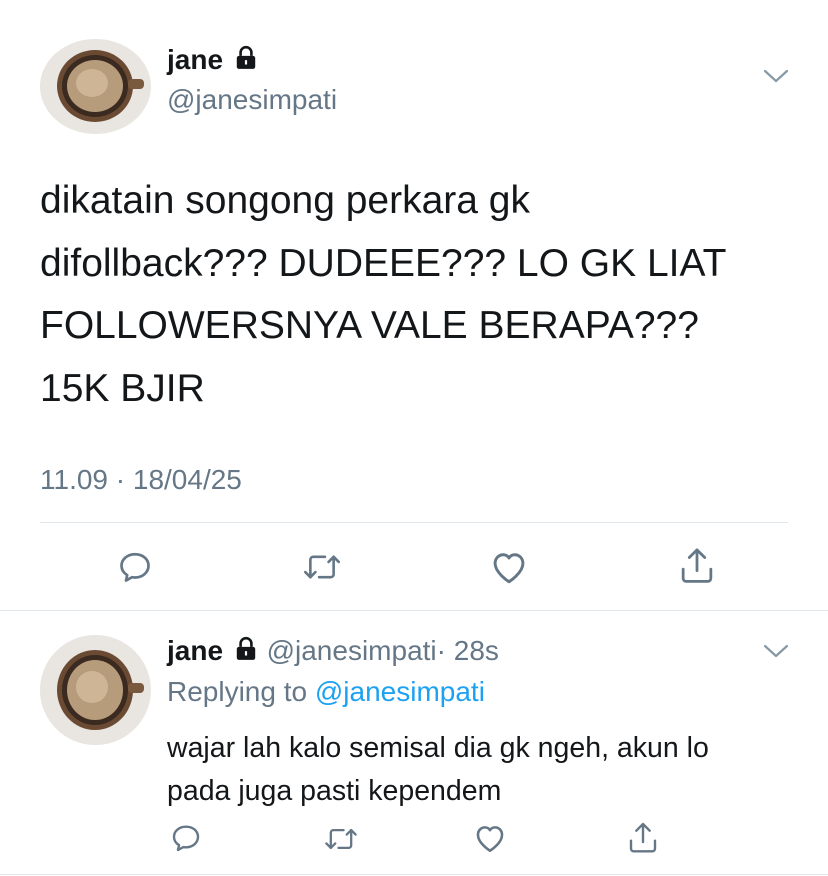 This screenshot has width=828, height=876. What do you see at coordinates (400, 691) in the screenshot?
I see `replying-to-handle: @janesimpati` at bounding box center [400, 691].